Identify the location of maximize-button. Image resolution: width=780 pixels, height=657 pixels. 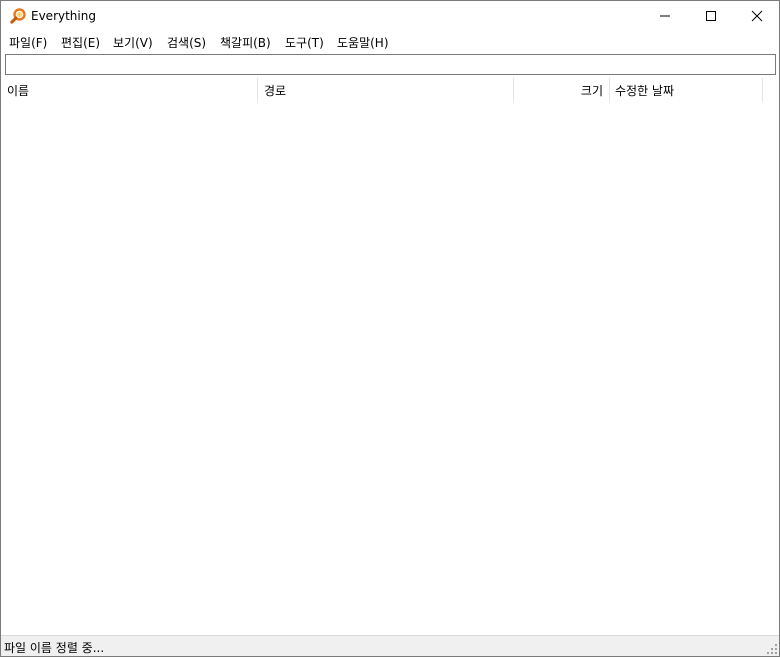
(711, 16).